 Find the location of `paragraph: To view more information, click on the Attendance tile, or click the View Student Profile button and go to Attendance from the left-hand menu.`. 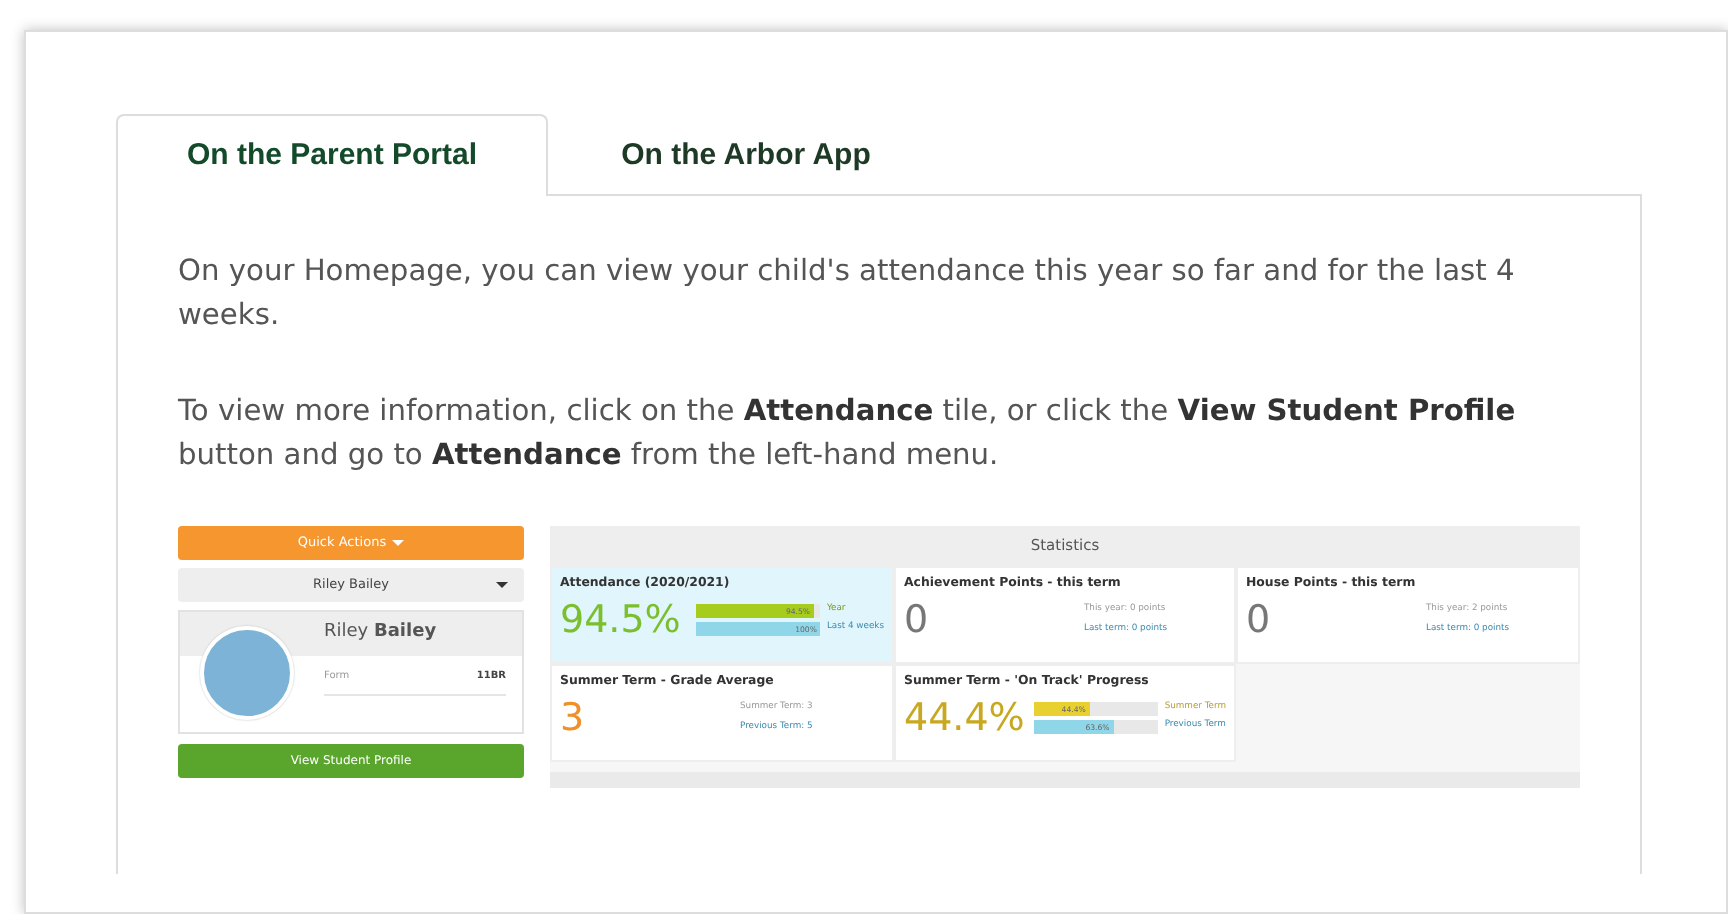

paragraph: To view more information, click on the Attendance tile, or click the View Student Profile button and go to Attendance from the left-hand menu. is located at coordinates (848, 434).